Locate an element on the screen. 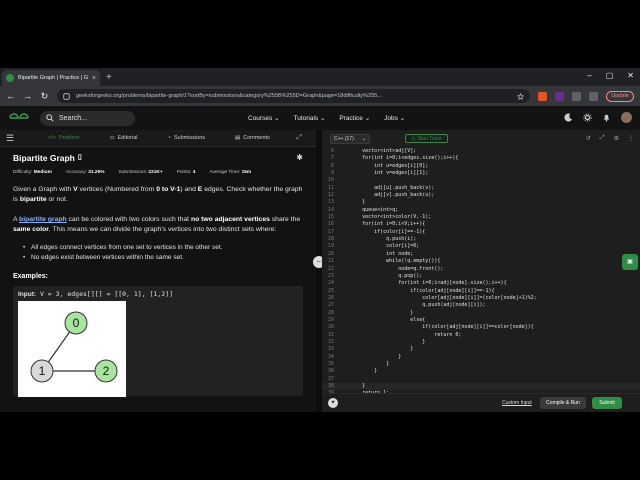 Image resolution: width=640 pixels, height=480 pixels. back-button: ← is located at coordinates (10, 96).